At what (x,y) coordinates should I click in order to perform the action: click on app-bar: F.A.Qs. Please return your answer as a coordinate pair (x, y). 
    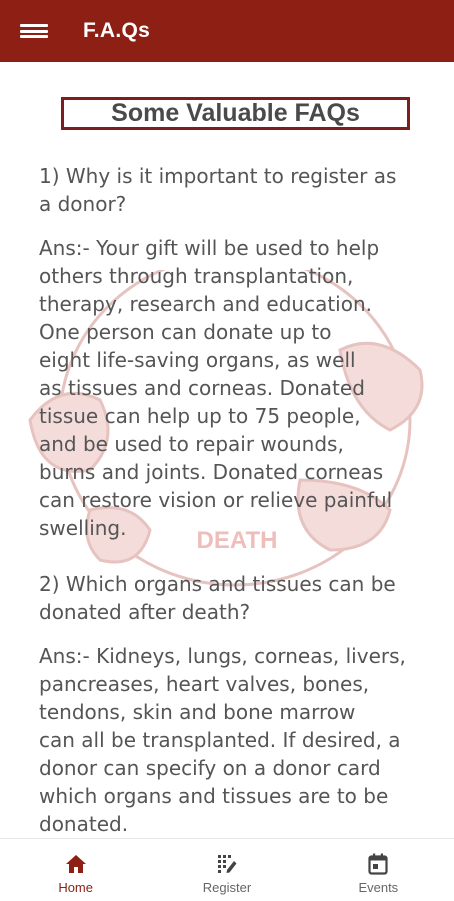
    Looking at the image, I should click on (227, 31).